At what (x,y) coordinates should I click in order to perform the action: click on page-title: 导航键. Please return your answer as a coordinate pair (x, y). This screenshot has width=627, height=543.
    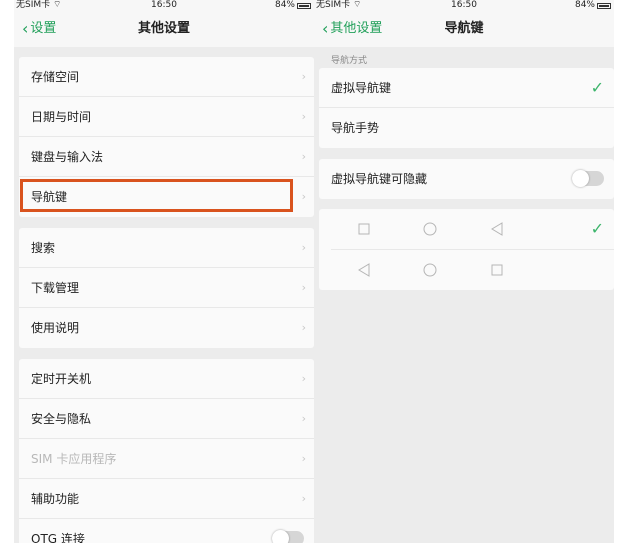
    Looking at the image, I should click on (464, 28).